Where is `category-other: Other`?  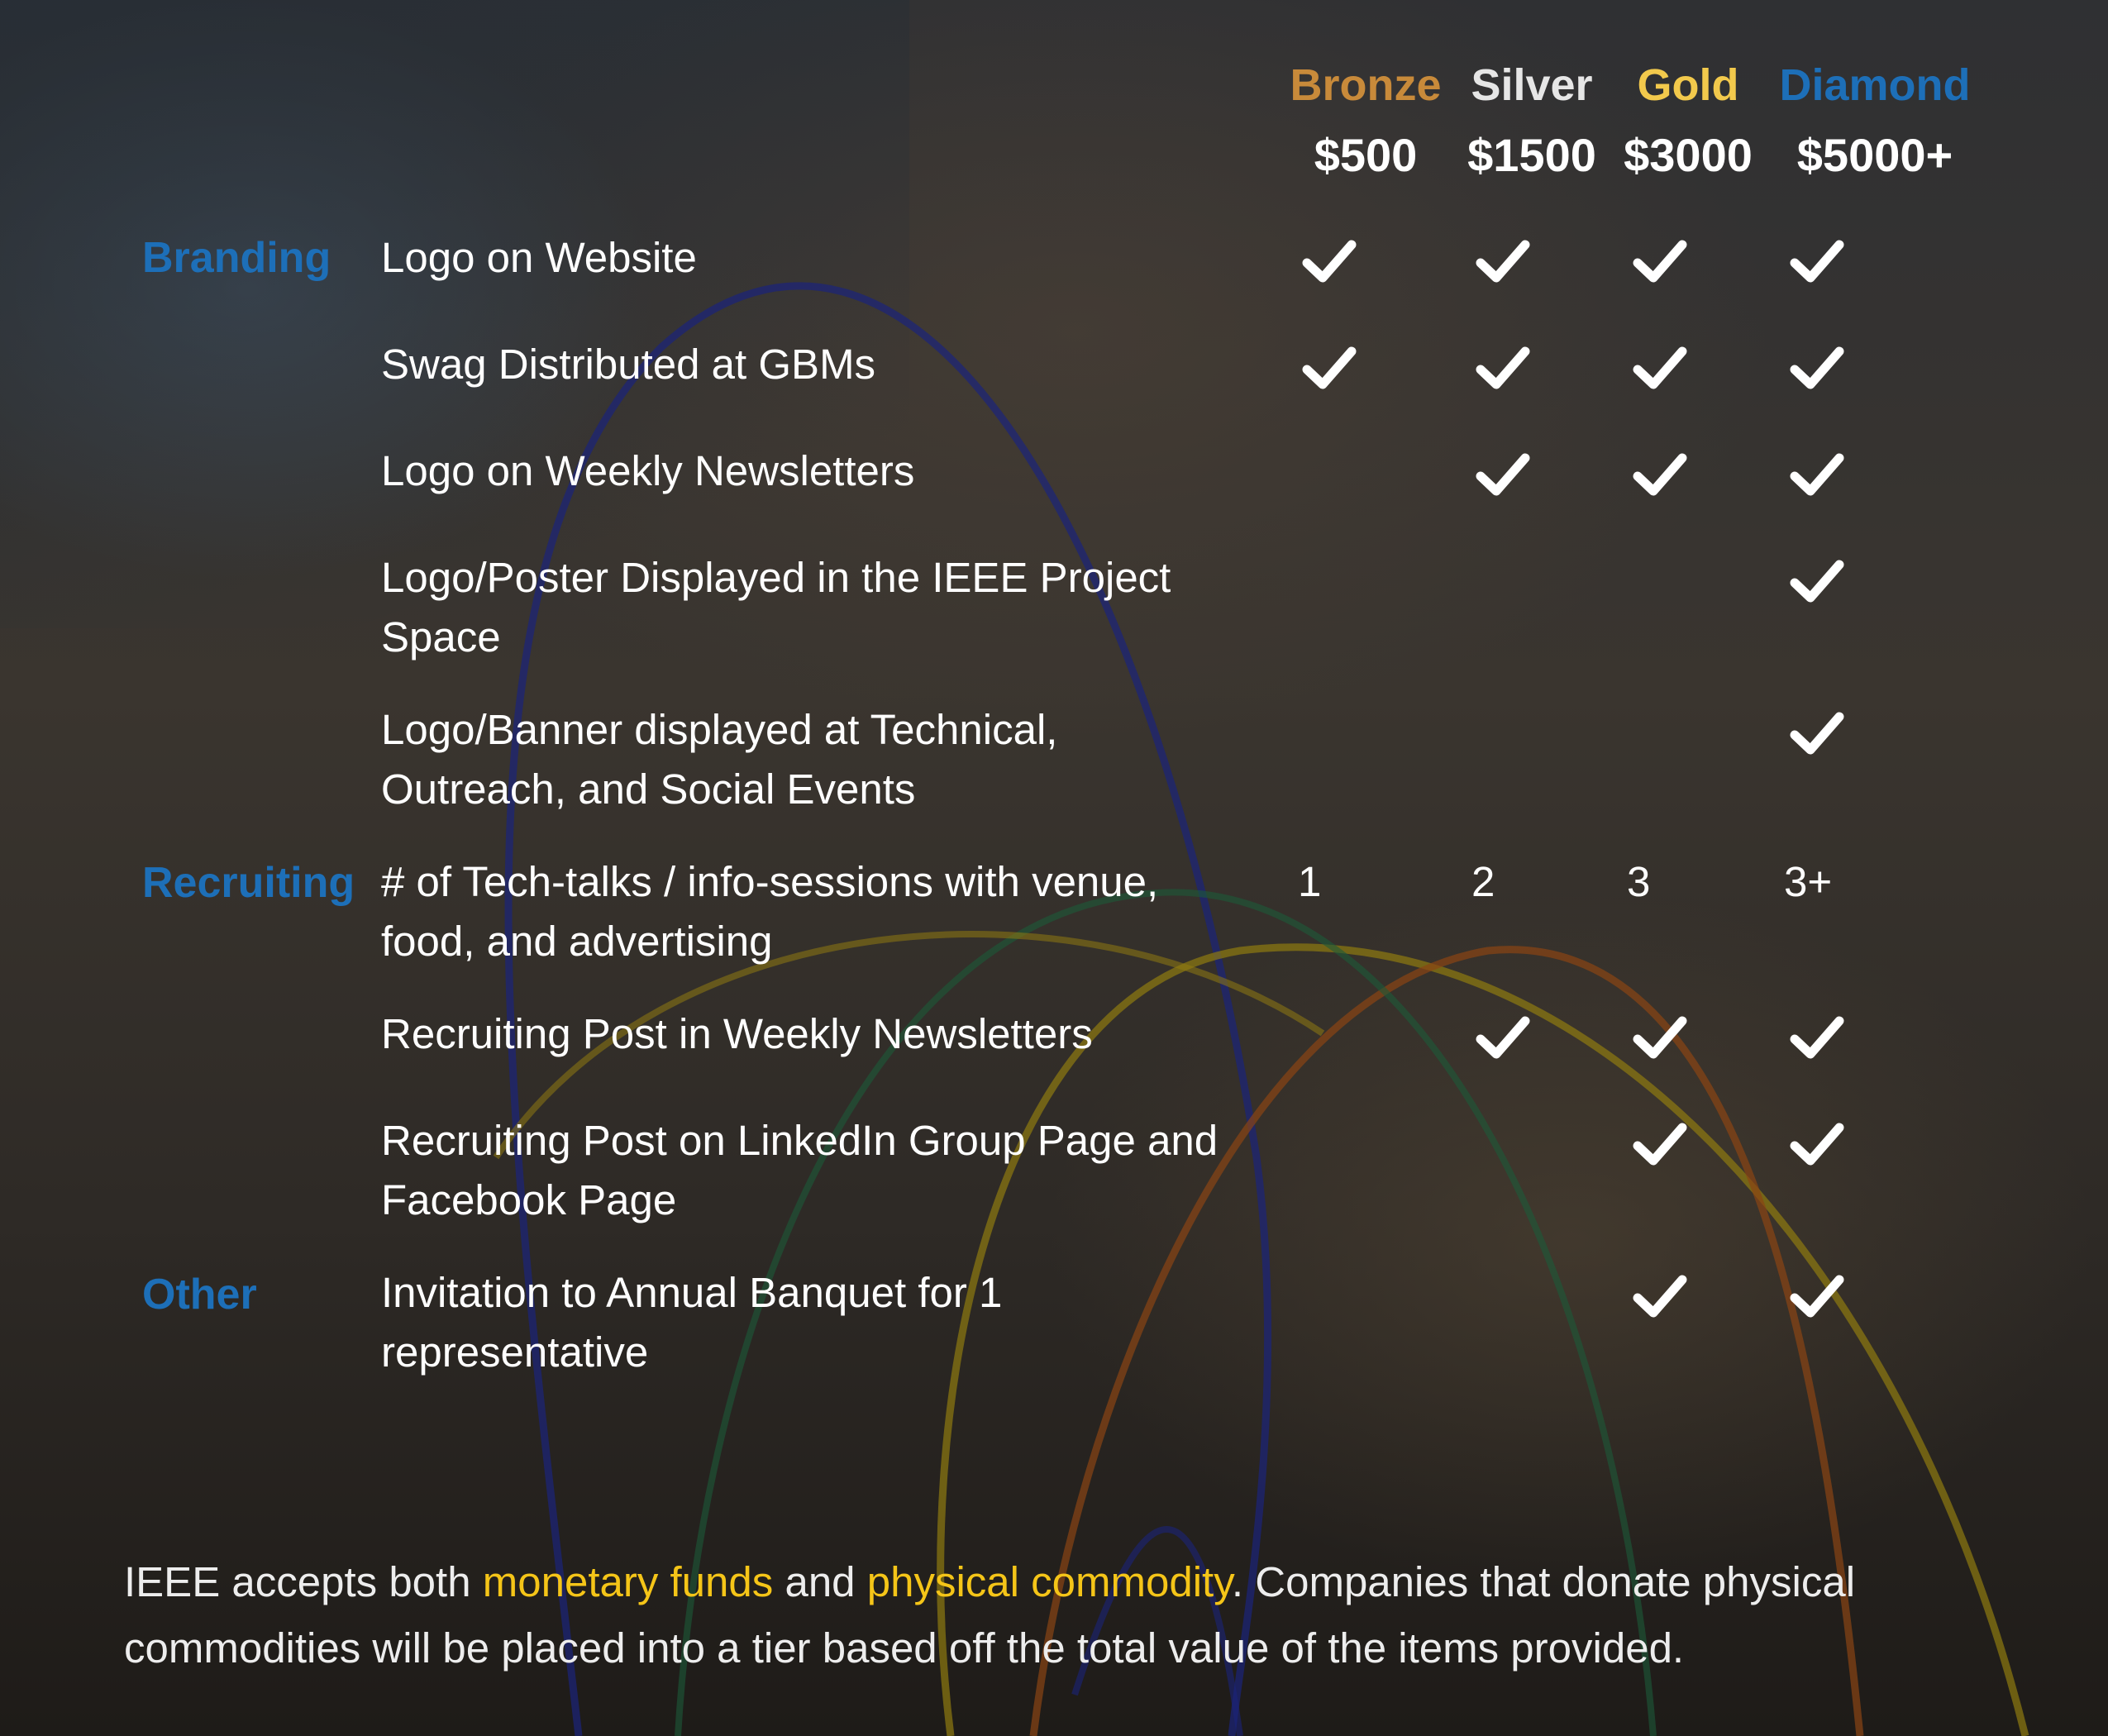
category-other: Other is located at coordinates (199, 1295).